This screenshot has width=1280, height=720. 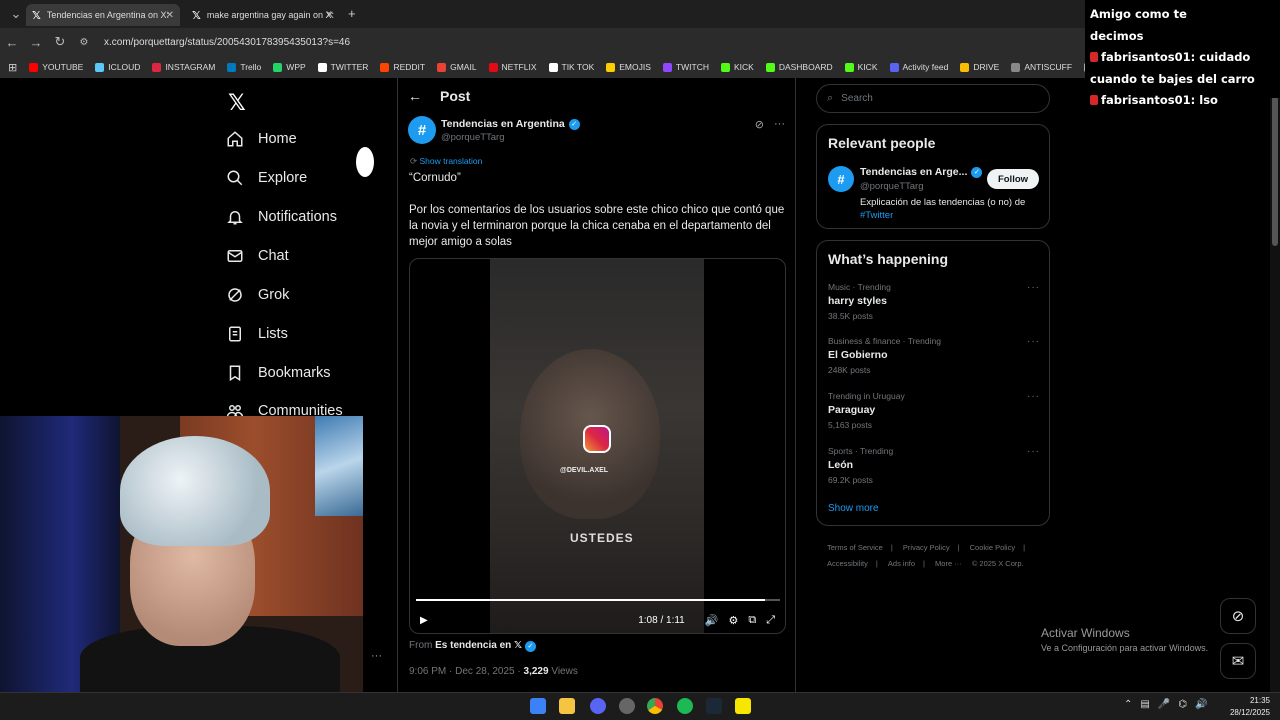 I want to click on grok-icon, so click(x=235, y=295).